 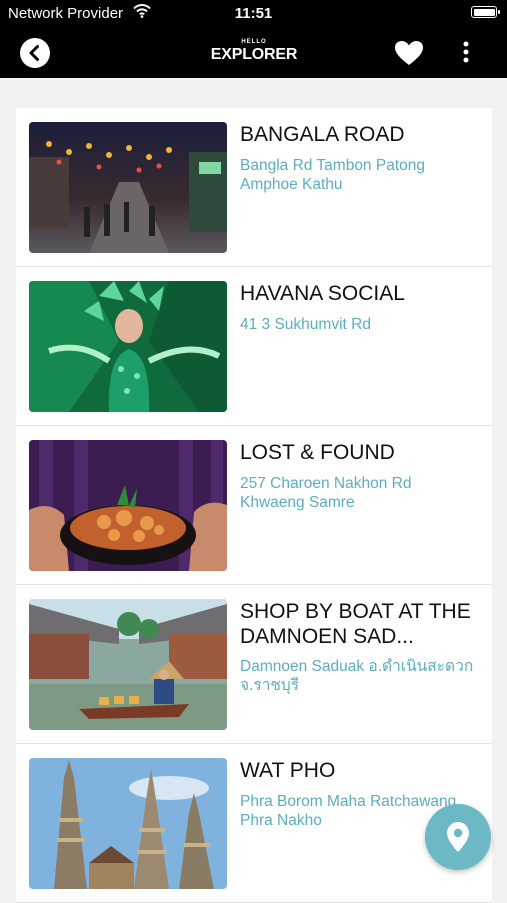 I want to click on location-pin-icon, so click(x=458, y=837).